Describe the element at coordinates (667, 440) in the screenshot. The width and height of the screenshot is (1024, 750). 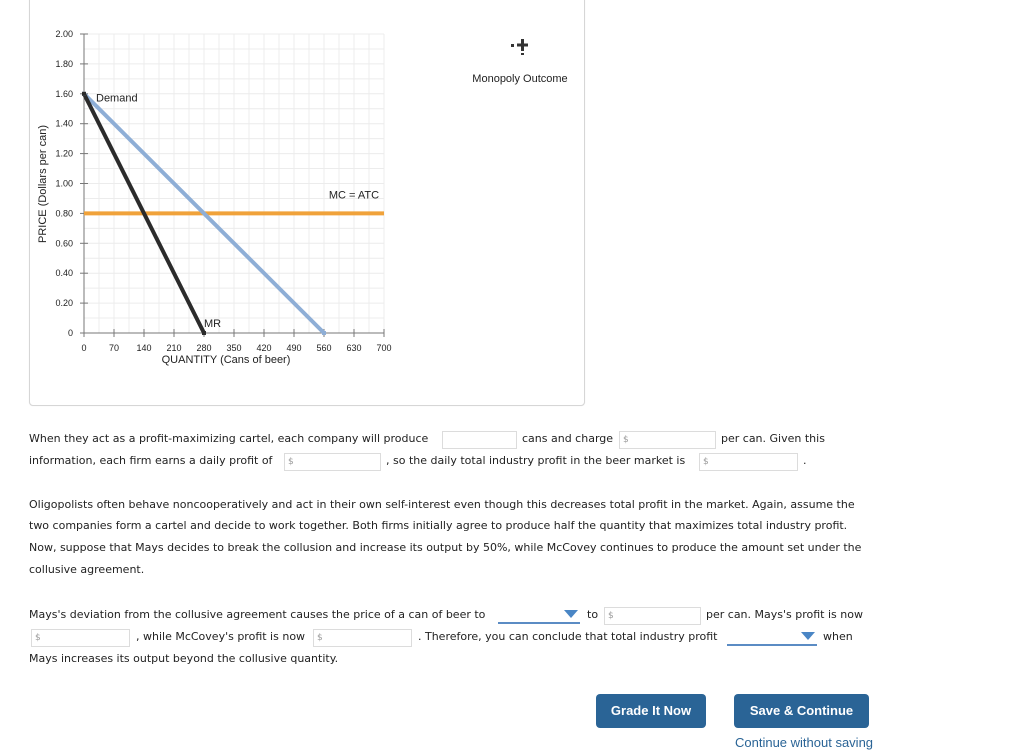
I see `cartel-price-input: $` at that location.